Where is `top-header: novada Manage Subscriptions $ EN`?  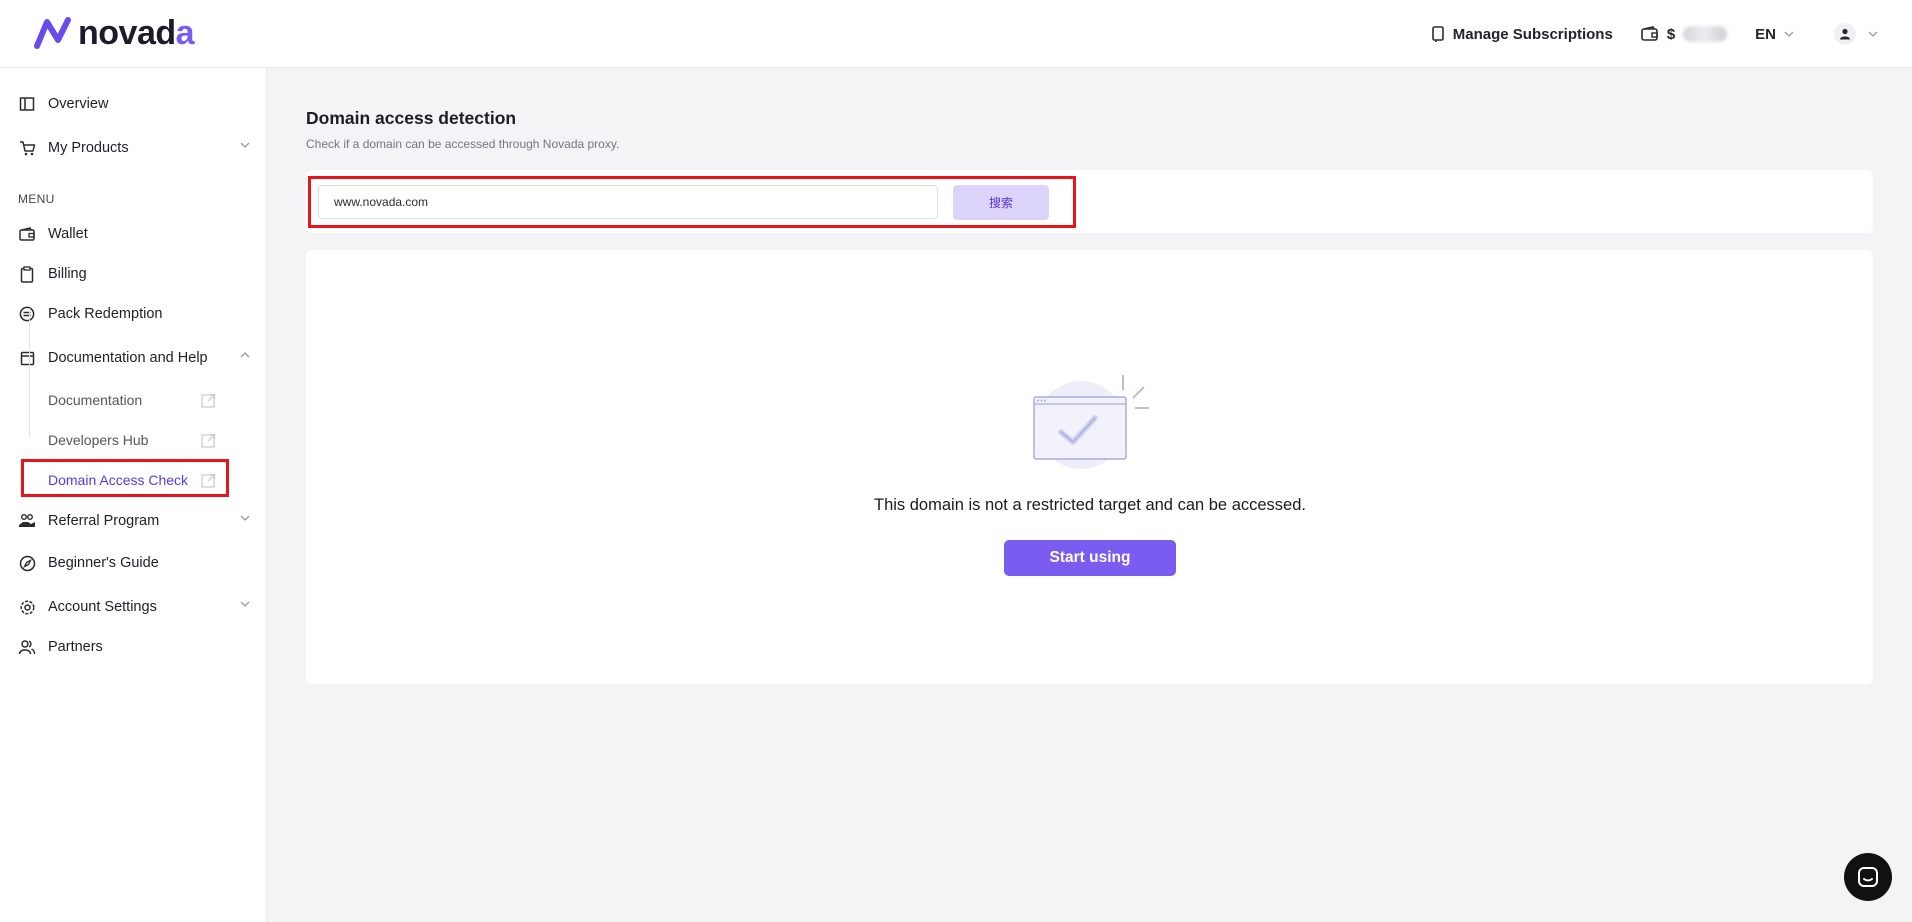 top-header: novada Manage Subscriptions $ EN is located at coordinates (956, 34).